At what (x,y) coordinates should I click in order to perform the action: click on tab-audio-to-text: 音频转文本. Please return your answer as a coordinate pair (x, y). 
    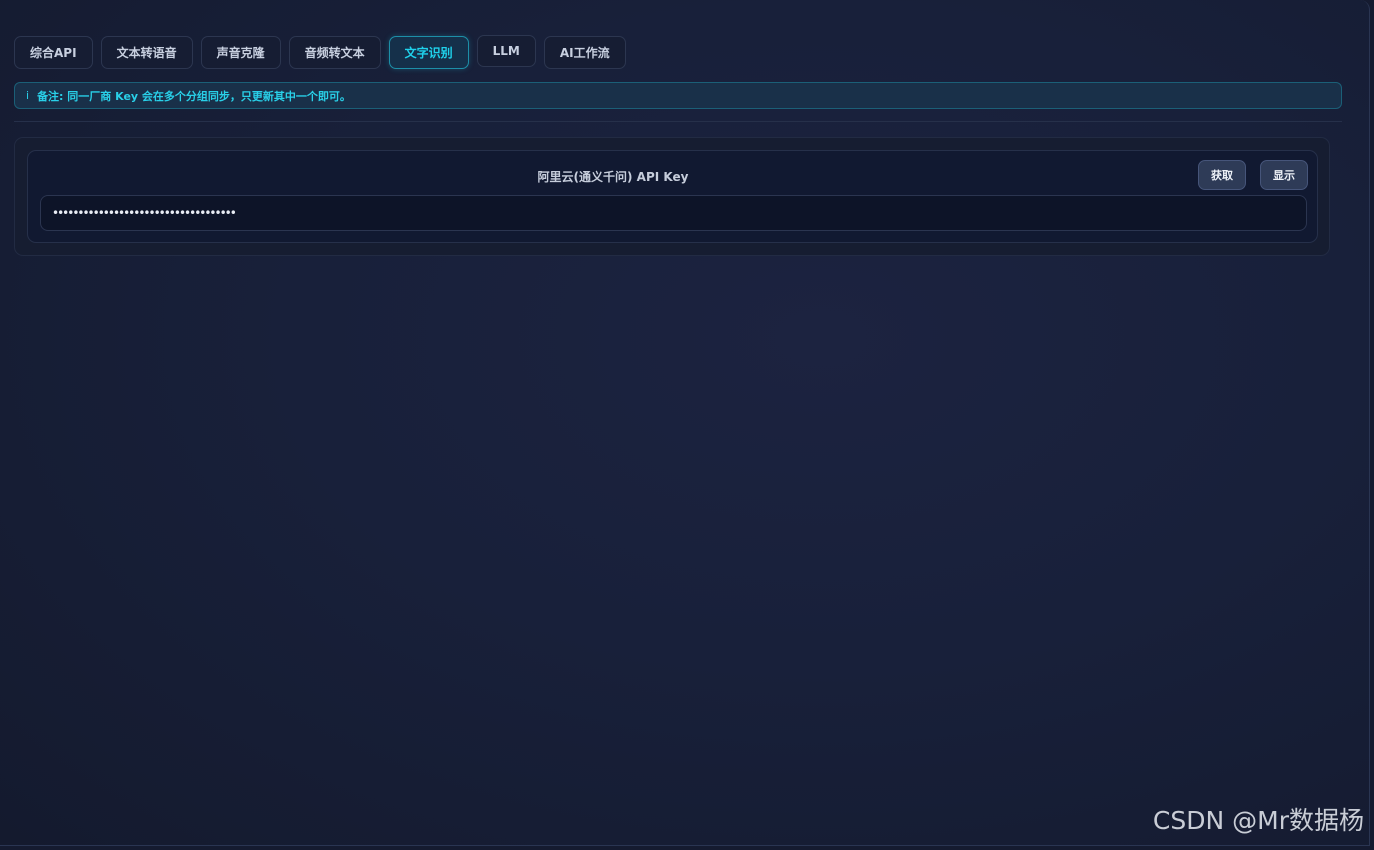
    Looking at the image, I should click on (334, 52).